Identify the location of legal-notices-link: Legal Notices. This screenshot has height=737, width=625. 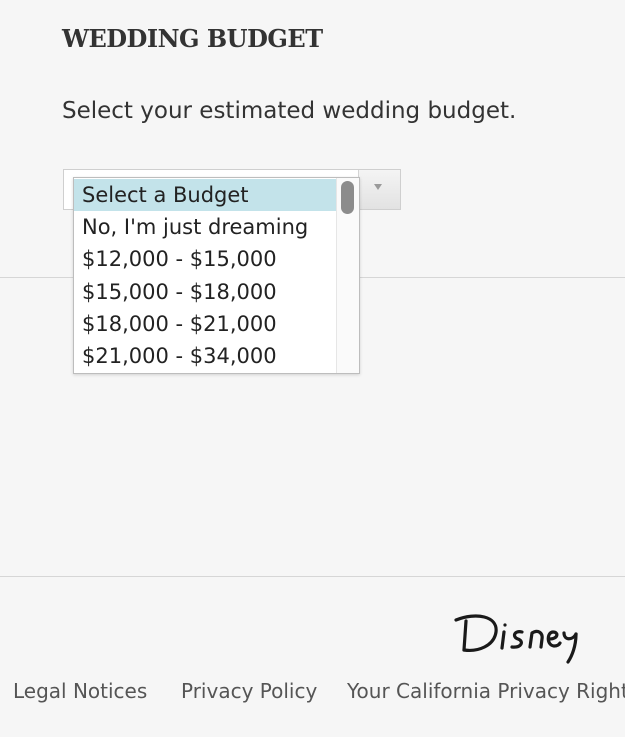
(80, 691).